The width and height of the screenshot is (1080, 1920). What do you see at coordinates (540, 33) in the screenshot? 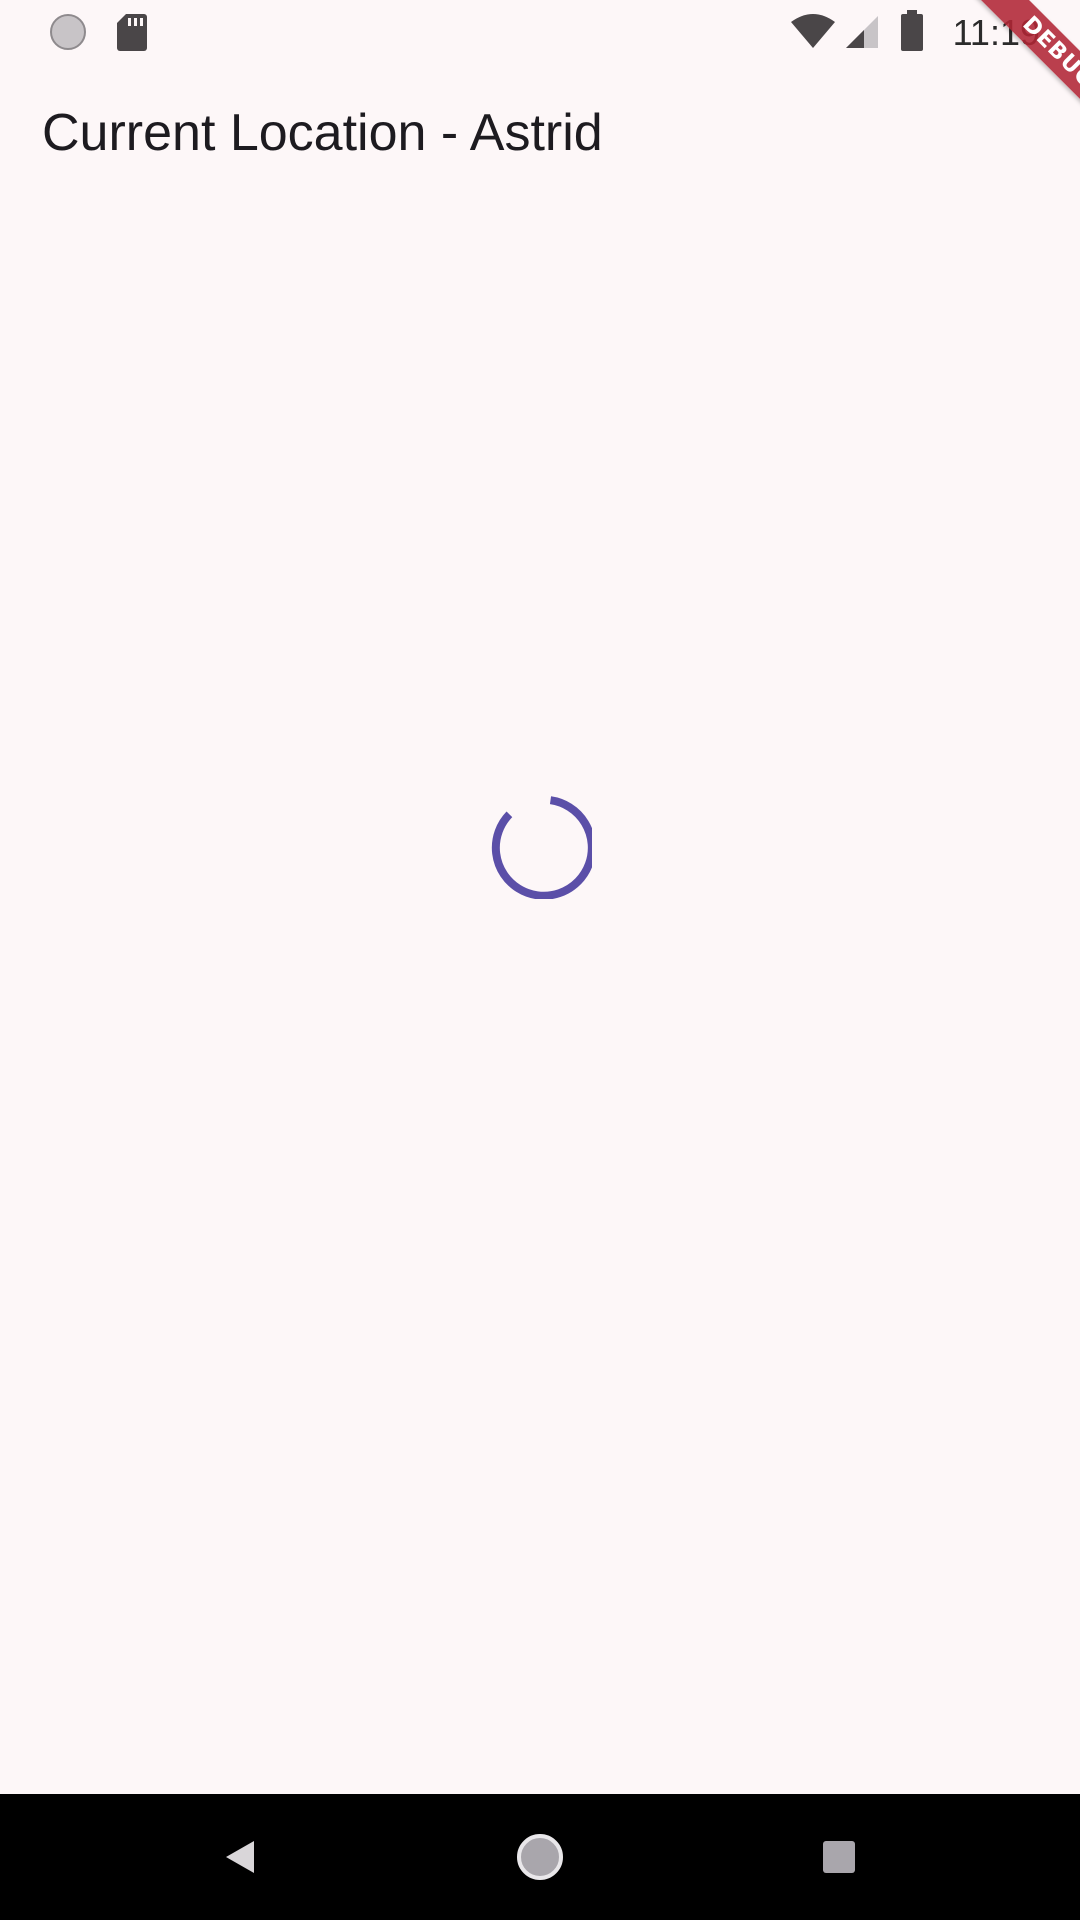
I see `status-bar: 11:19` at bounding box center [540, 33].